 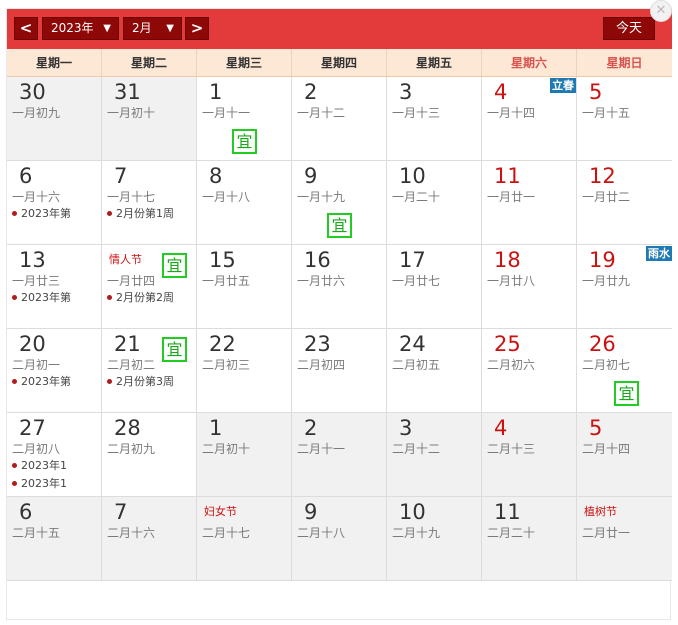 I want to click on next-month-button: >, so click(x=197, y=28).